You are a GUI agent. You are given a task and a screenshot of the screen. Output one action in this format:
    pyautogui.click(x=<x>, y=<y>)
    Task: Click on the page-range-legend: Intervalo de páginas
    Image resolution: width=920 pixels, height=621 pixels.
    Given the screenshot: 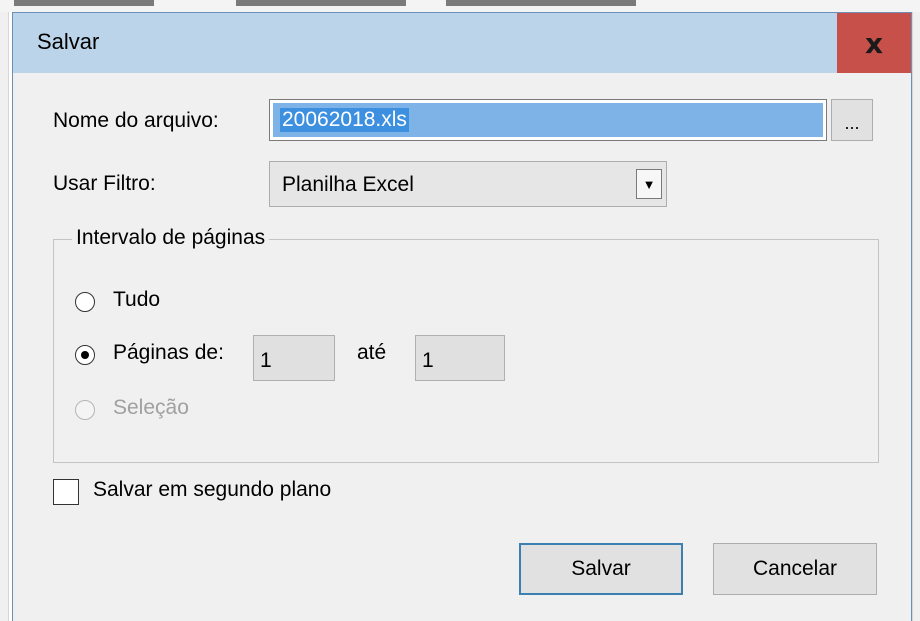 What is the action you would take?
    pyautogui.click(x=171, y=238)
    